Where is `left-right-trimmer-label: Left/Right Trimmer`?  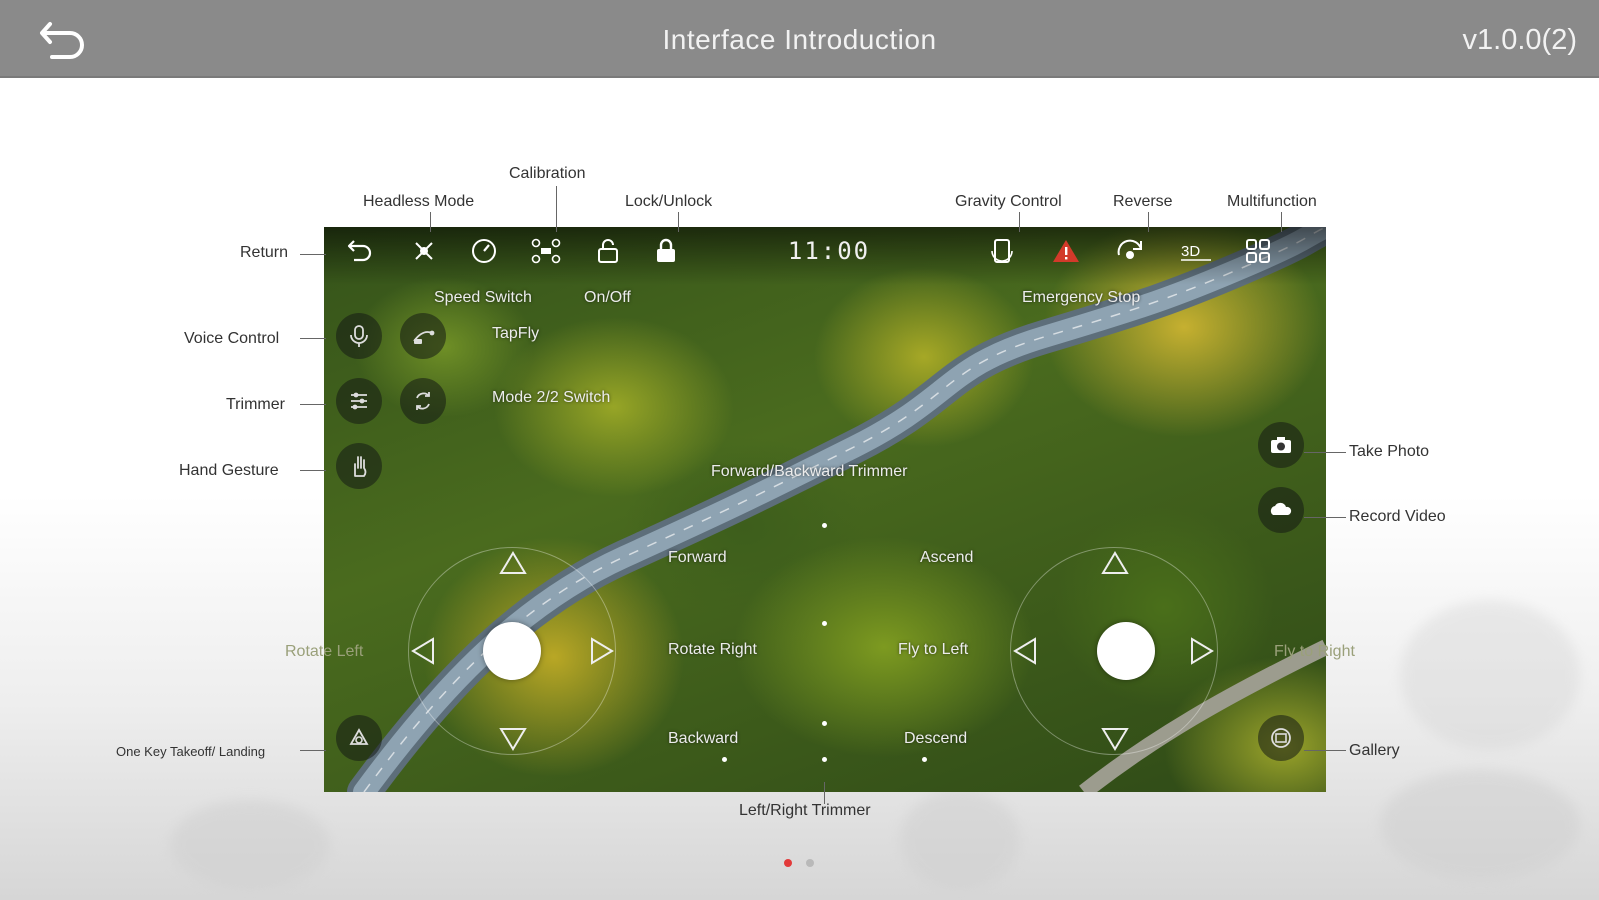
left-right-trimmer-label: Left/Right Trimmer is located at coordinates (805, 810).